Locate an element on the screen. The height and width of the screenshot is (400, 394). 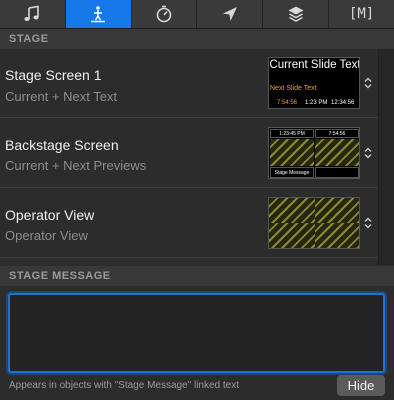
screen-title: Operator View is located at coordinates (50, 215).